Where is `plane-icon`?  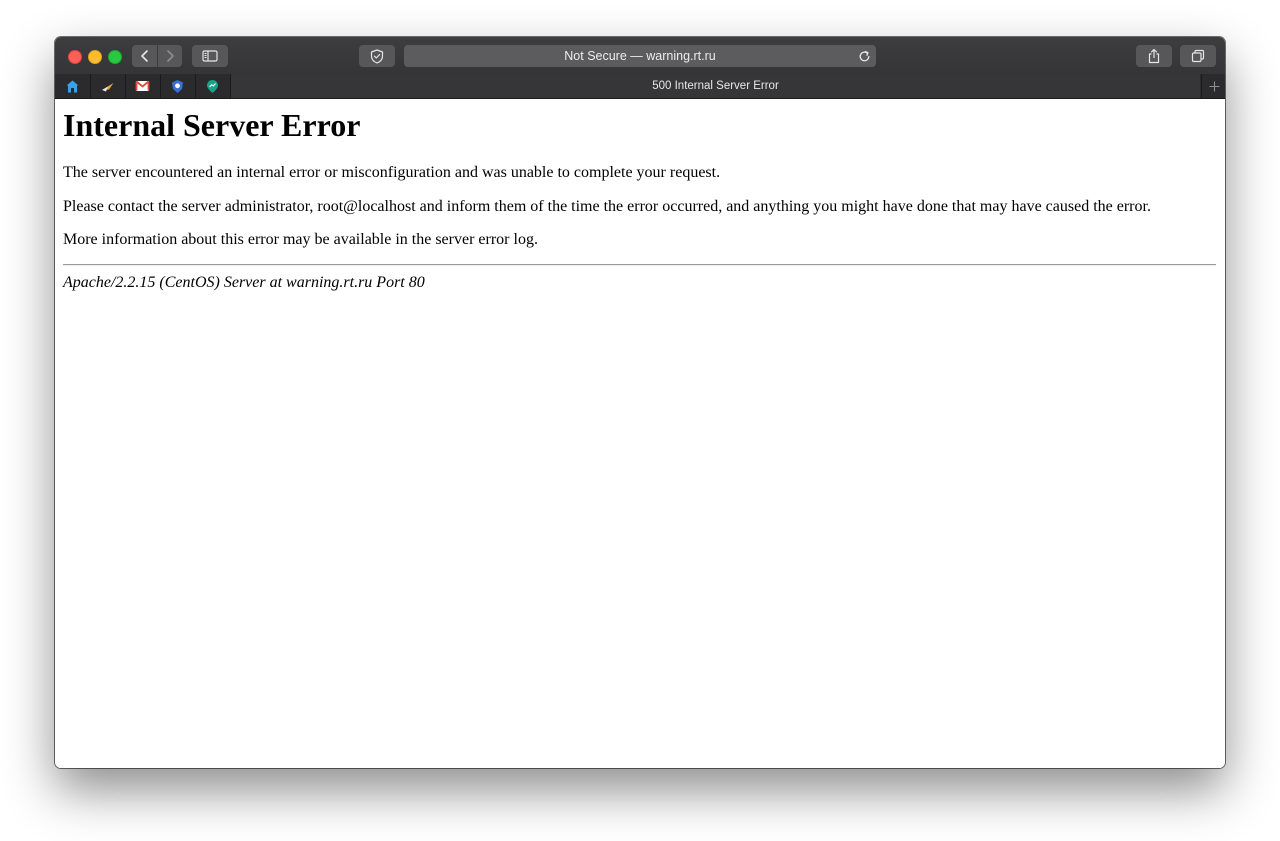
plane-icon is located at coordinates (108, 86).